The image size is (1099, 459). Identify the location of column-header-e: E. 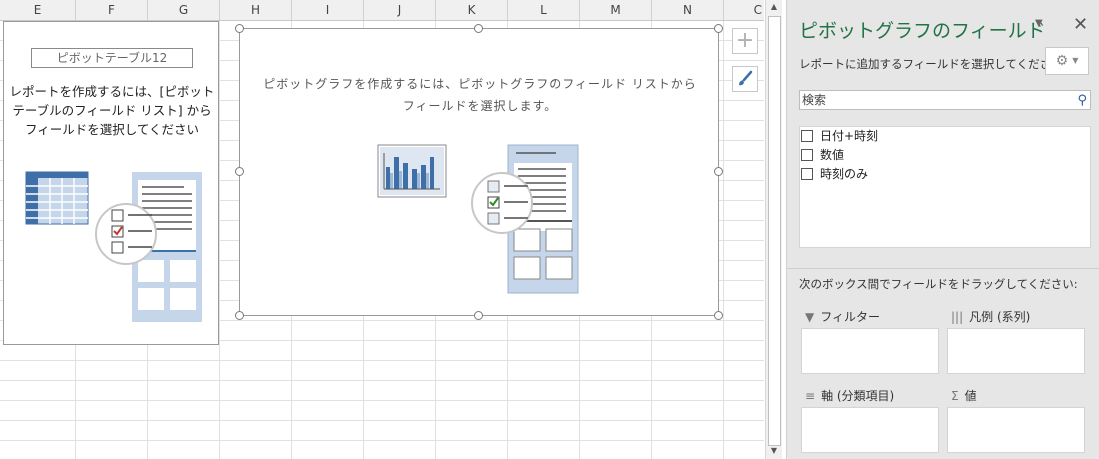
(38, 10).